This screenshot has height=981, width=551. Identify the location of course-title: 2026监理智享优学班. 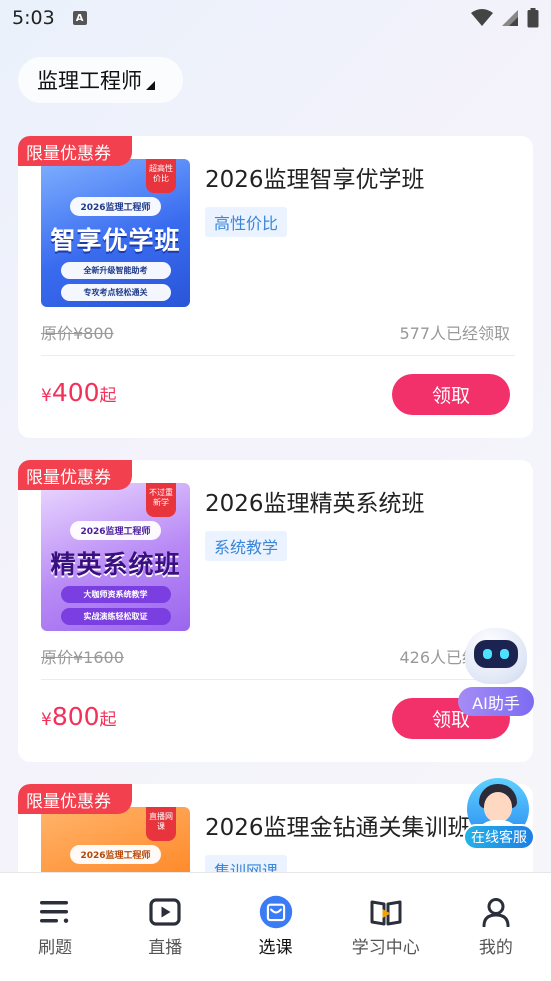
(315, 177).